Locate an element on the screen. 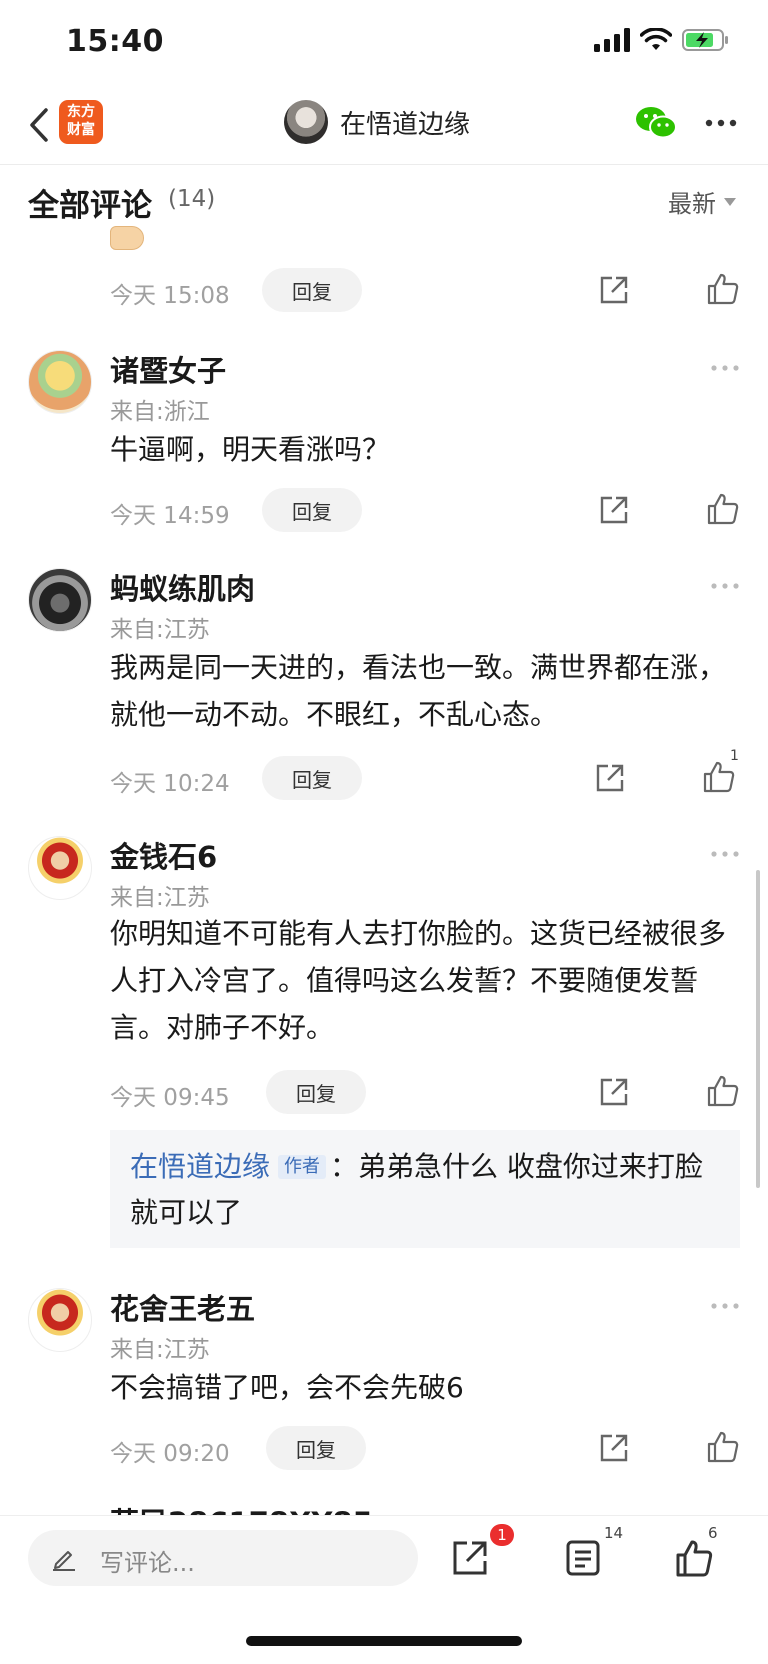 This screenshot has width=768, height=1664. comment-time: 今天 09:45 is located at coordinates (170, 1098).